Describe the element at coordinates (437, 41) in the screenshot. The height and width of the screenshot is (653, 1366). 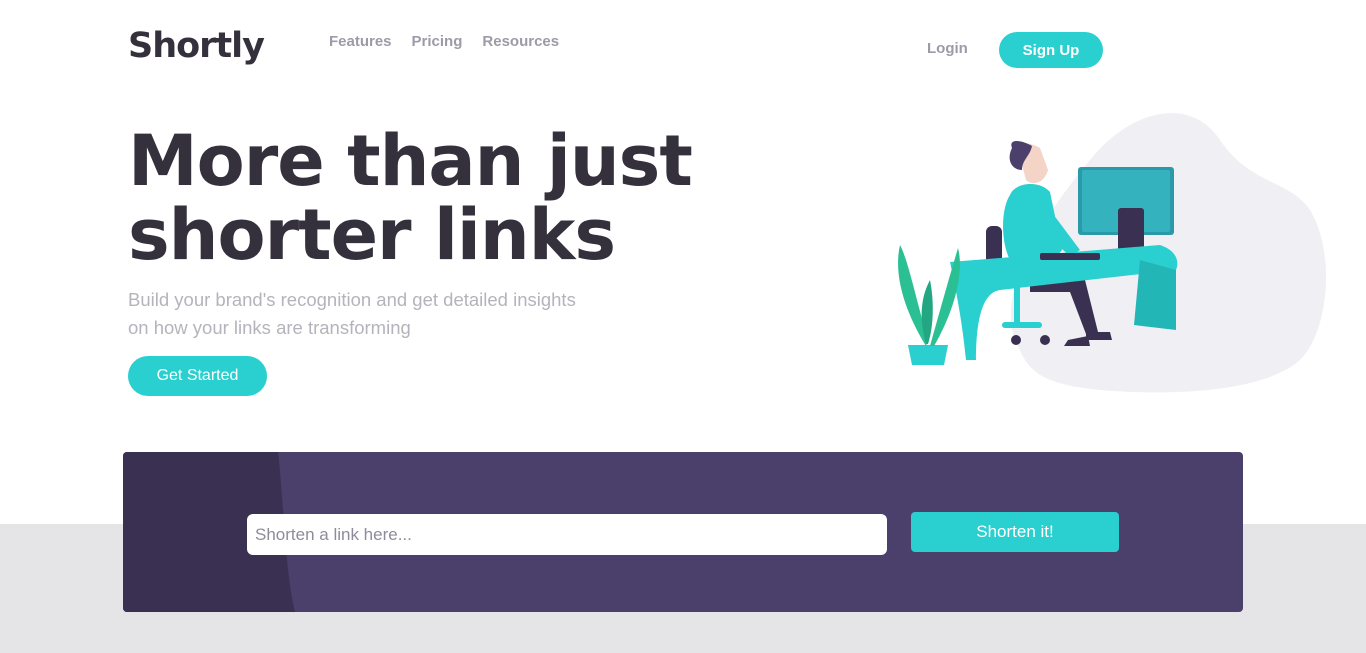
I see `nav-pricing-link: Pricing` at that location.